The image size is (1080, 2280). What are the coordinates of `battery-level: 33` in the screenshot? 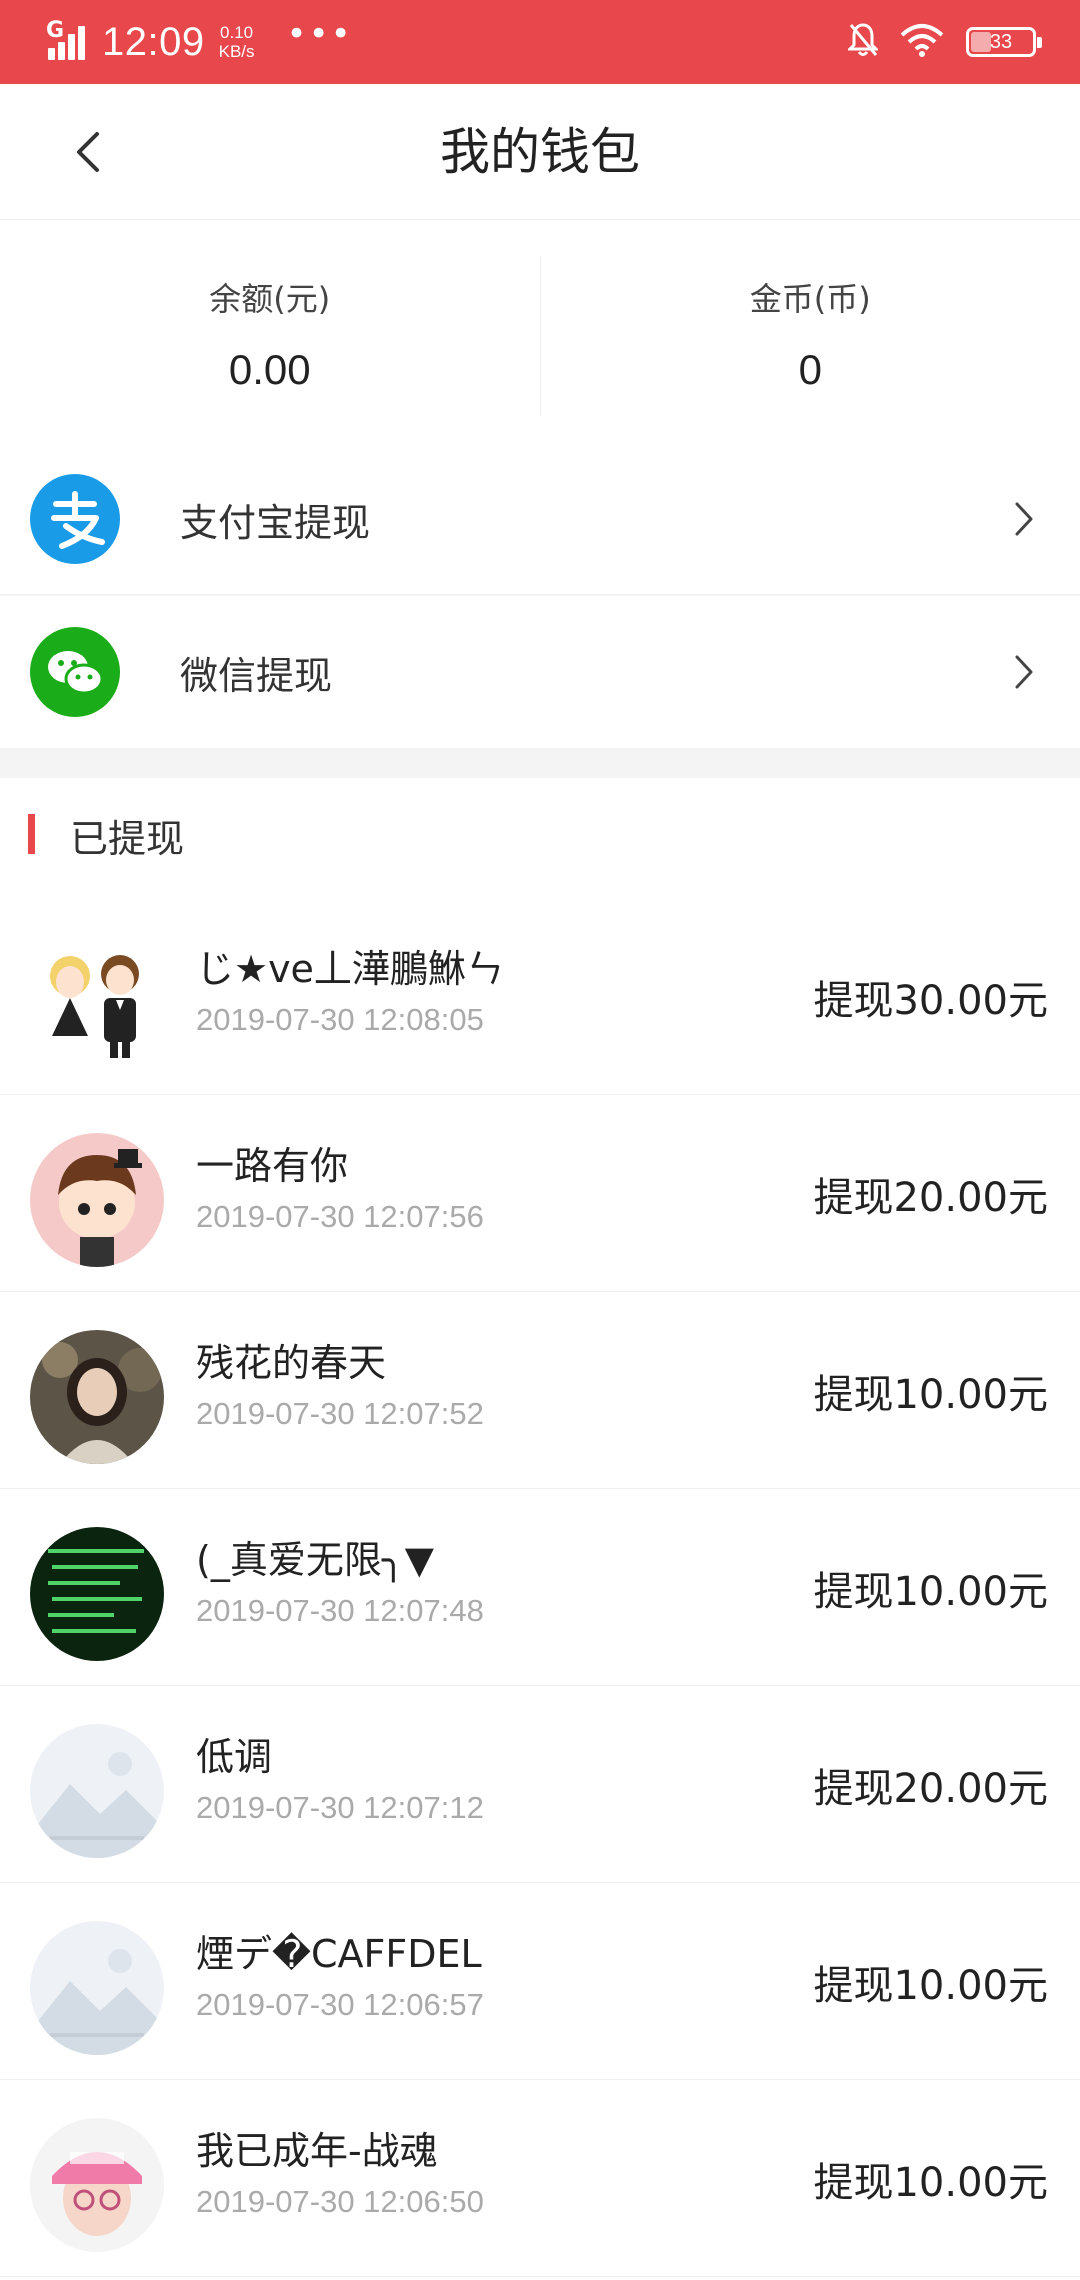 It's located at (1001, 42).